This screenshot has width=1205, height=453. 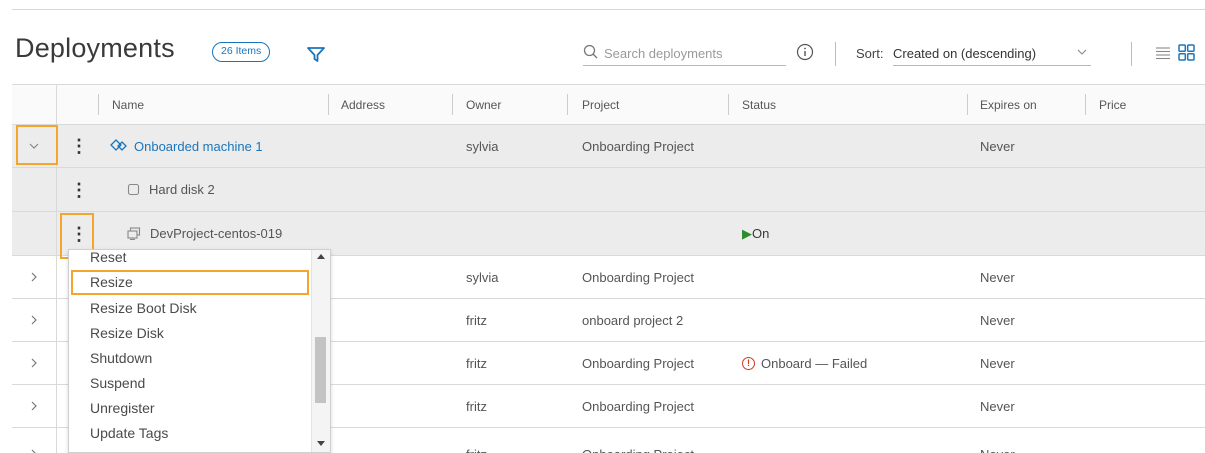 What do you see at coordinates (1186, 52) in the screenshot?
I see `grid-view-icon` at bounding box center [1186, 52].